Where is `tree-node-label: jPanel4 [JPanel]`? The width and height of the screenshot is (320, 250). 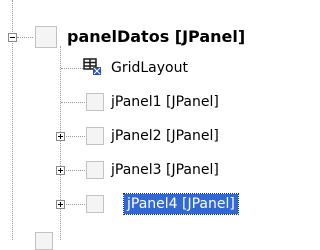 tree-node-label: jPanel4 [JPanel] is located at coordinates (181, 204).